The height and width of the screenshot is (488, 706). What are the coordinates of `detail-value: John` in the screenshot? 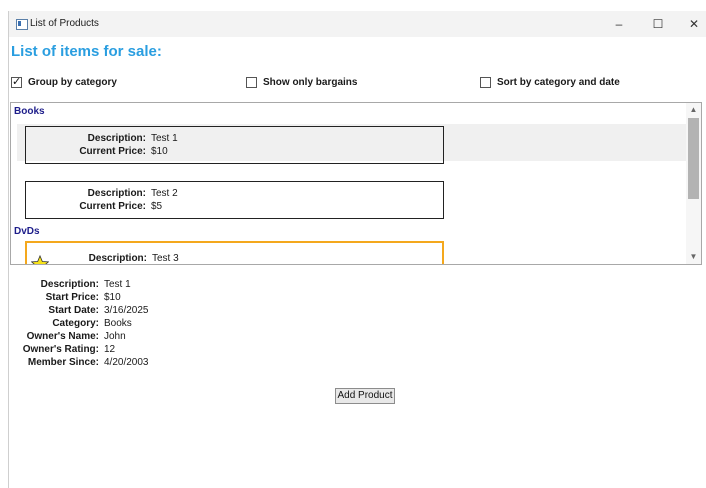 It's located at (115, 336).